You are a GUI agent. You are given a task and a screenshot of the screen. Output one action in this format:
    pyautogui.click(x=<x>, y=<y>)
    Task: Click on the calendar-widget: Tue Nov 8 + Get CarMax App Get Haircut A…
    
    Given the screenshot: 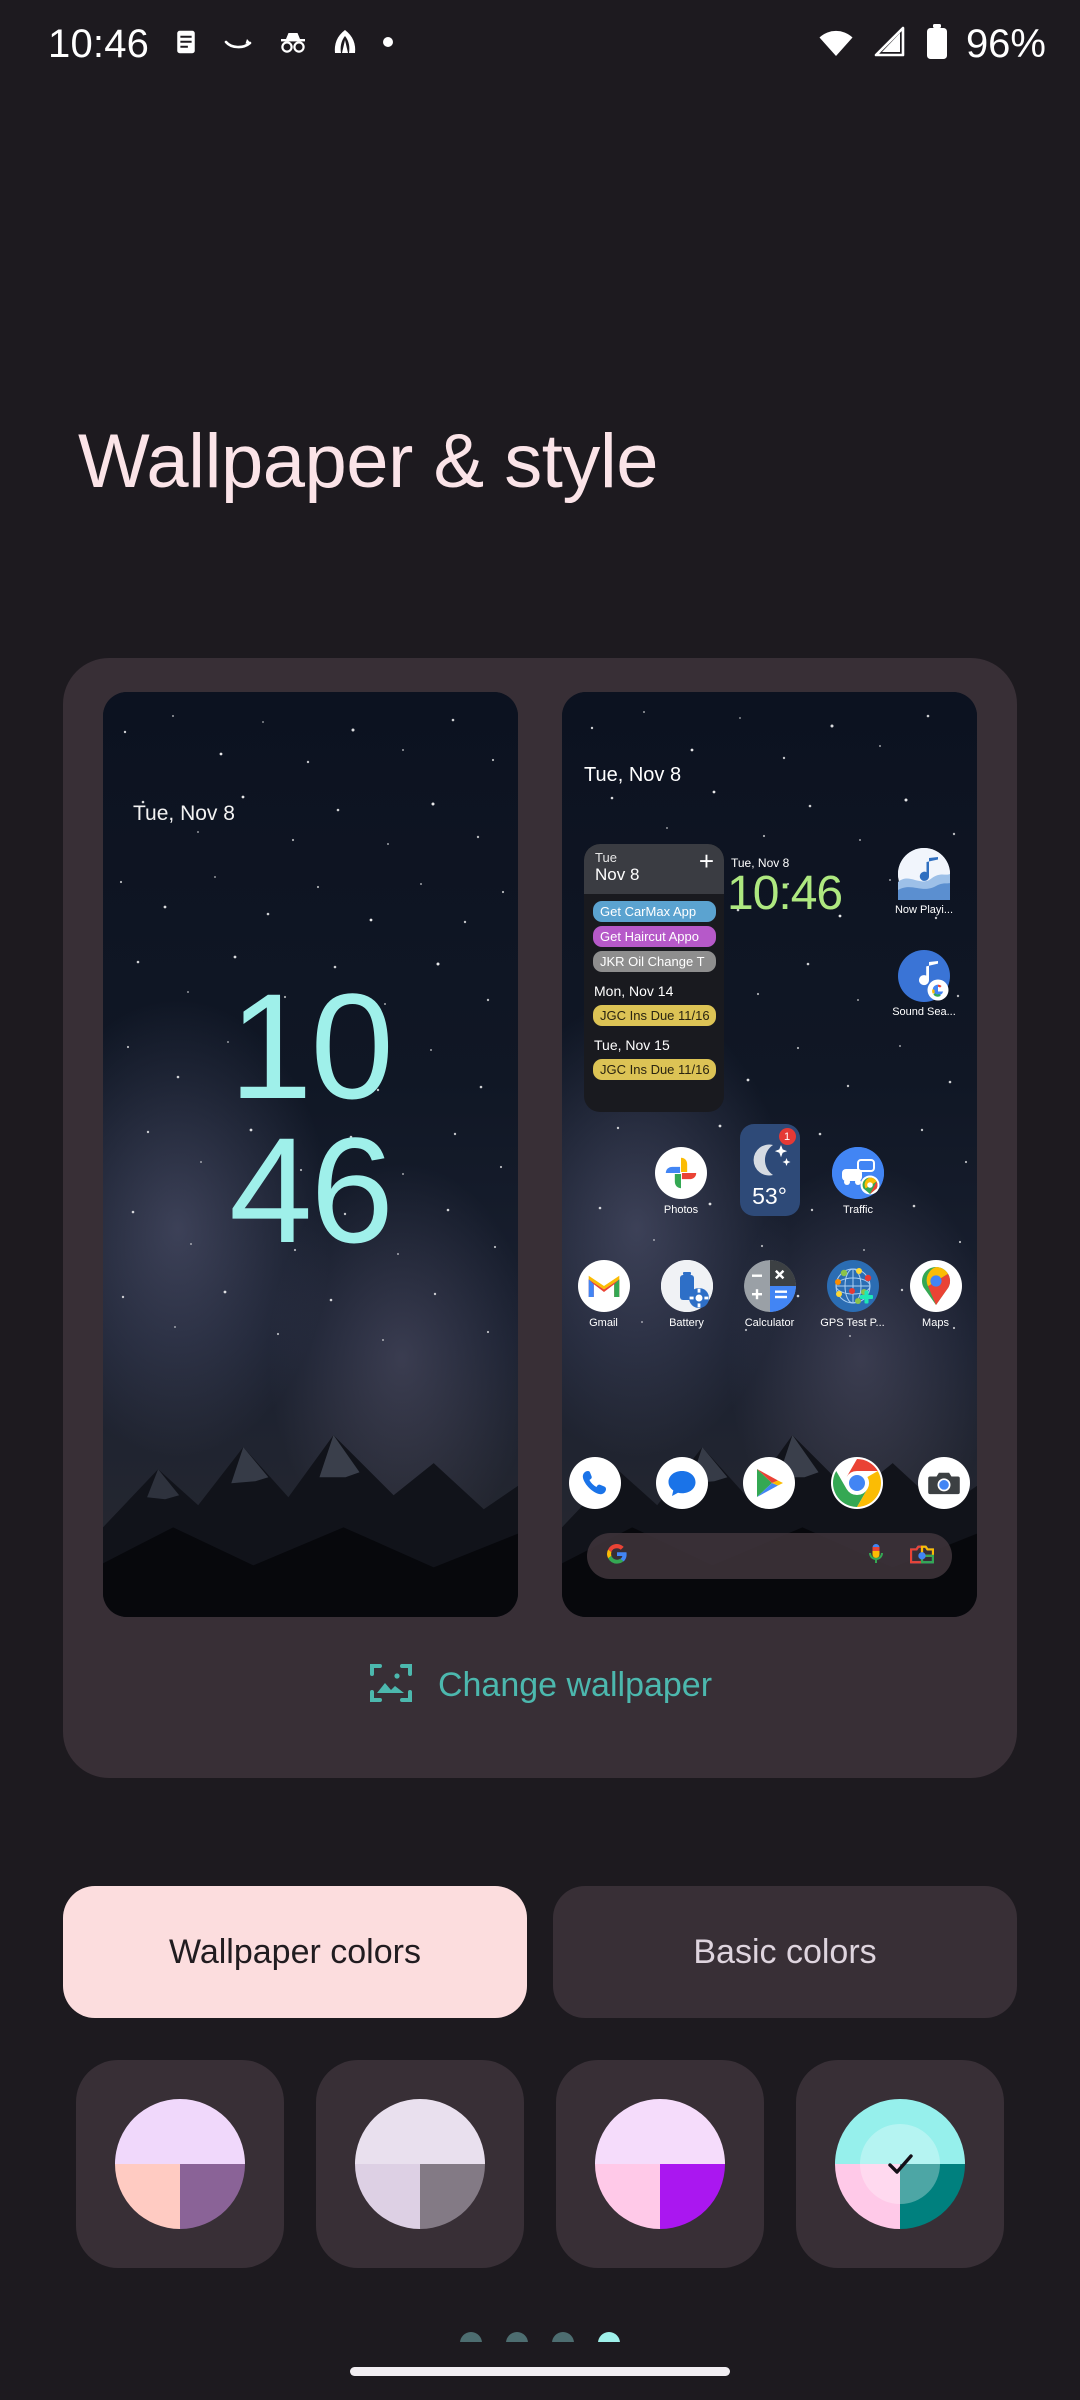 What is the action you would take?
    pyautogui.click(x=654, y=978)
    